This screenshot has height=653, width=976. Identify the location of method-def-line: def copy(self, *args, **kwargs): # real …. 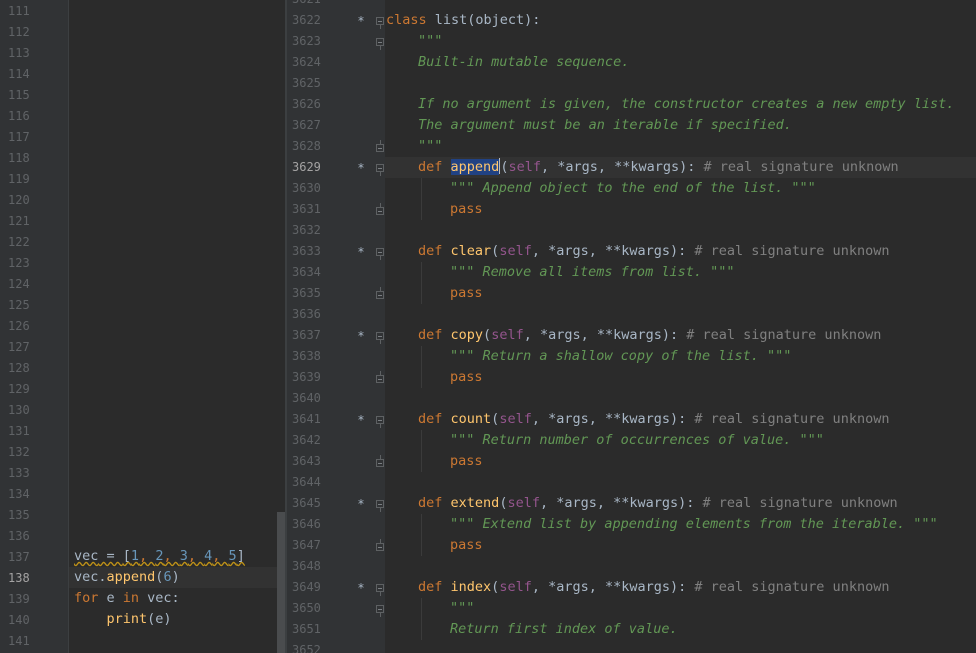
(649, 335).